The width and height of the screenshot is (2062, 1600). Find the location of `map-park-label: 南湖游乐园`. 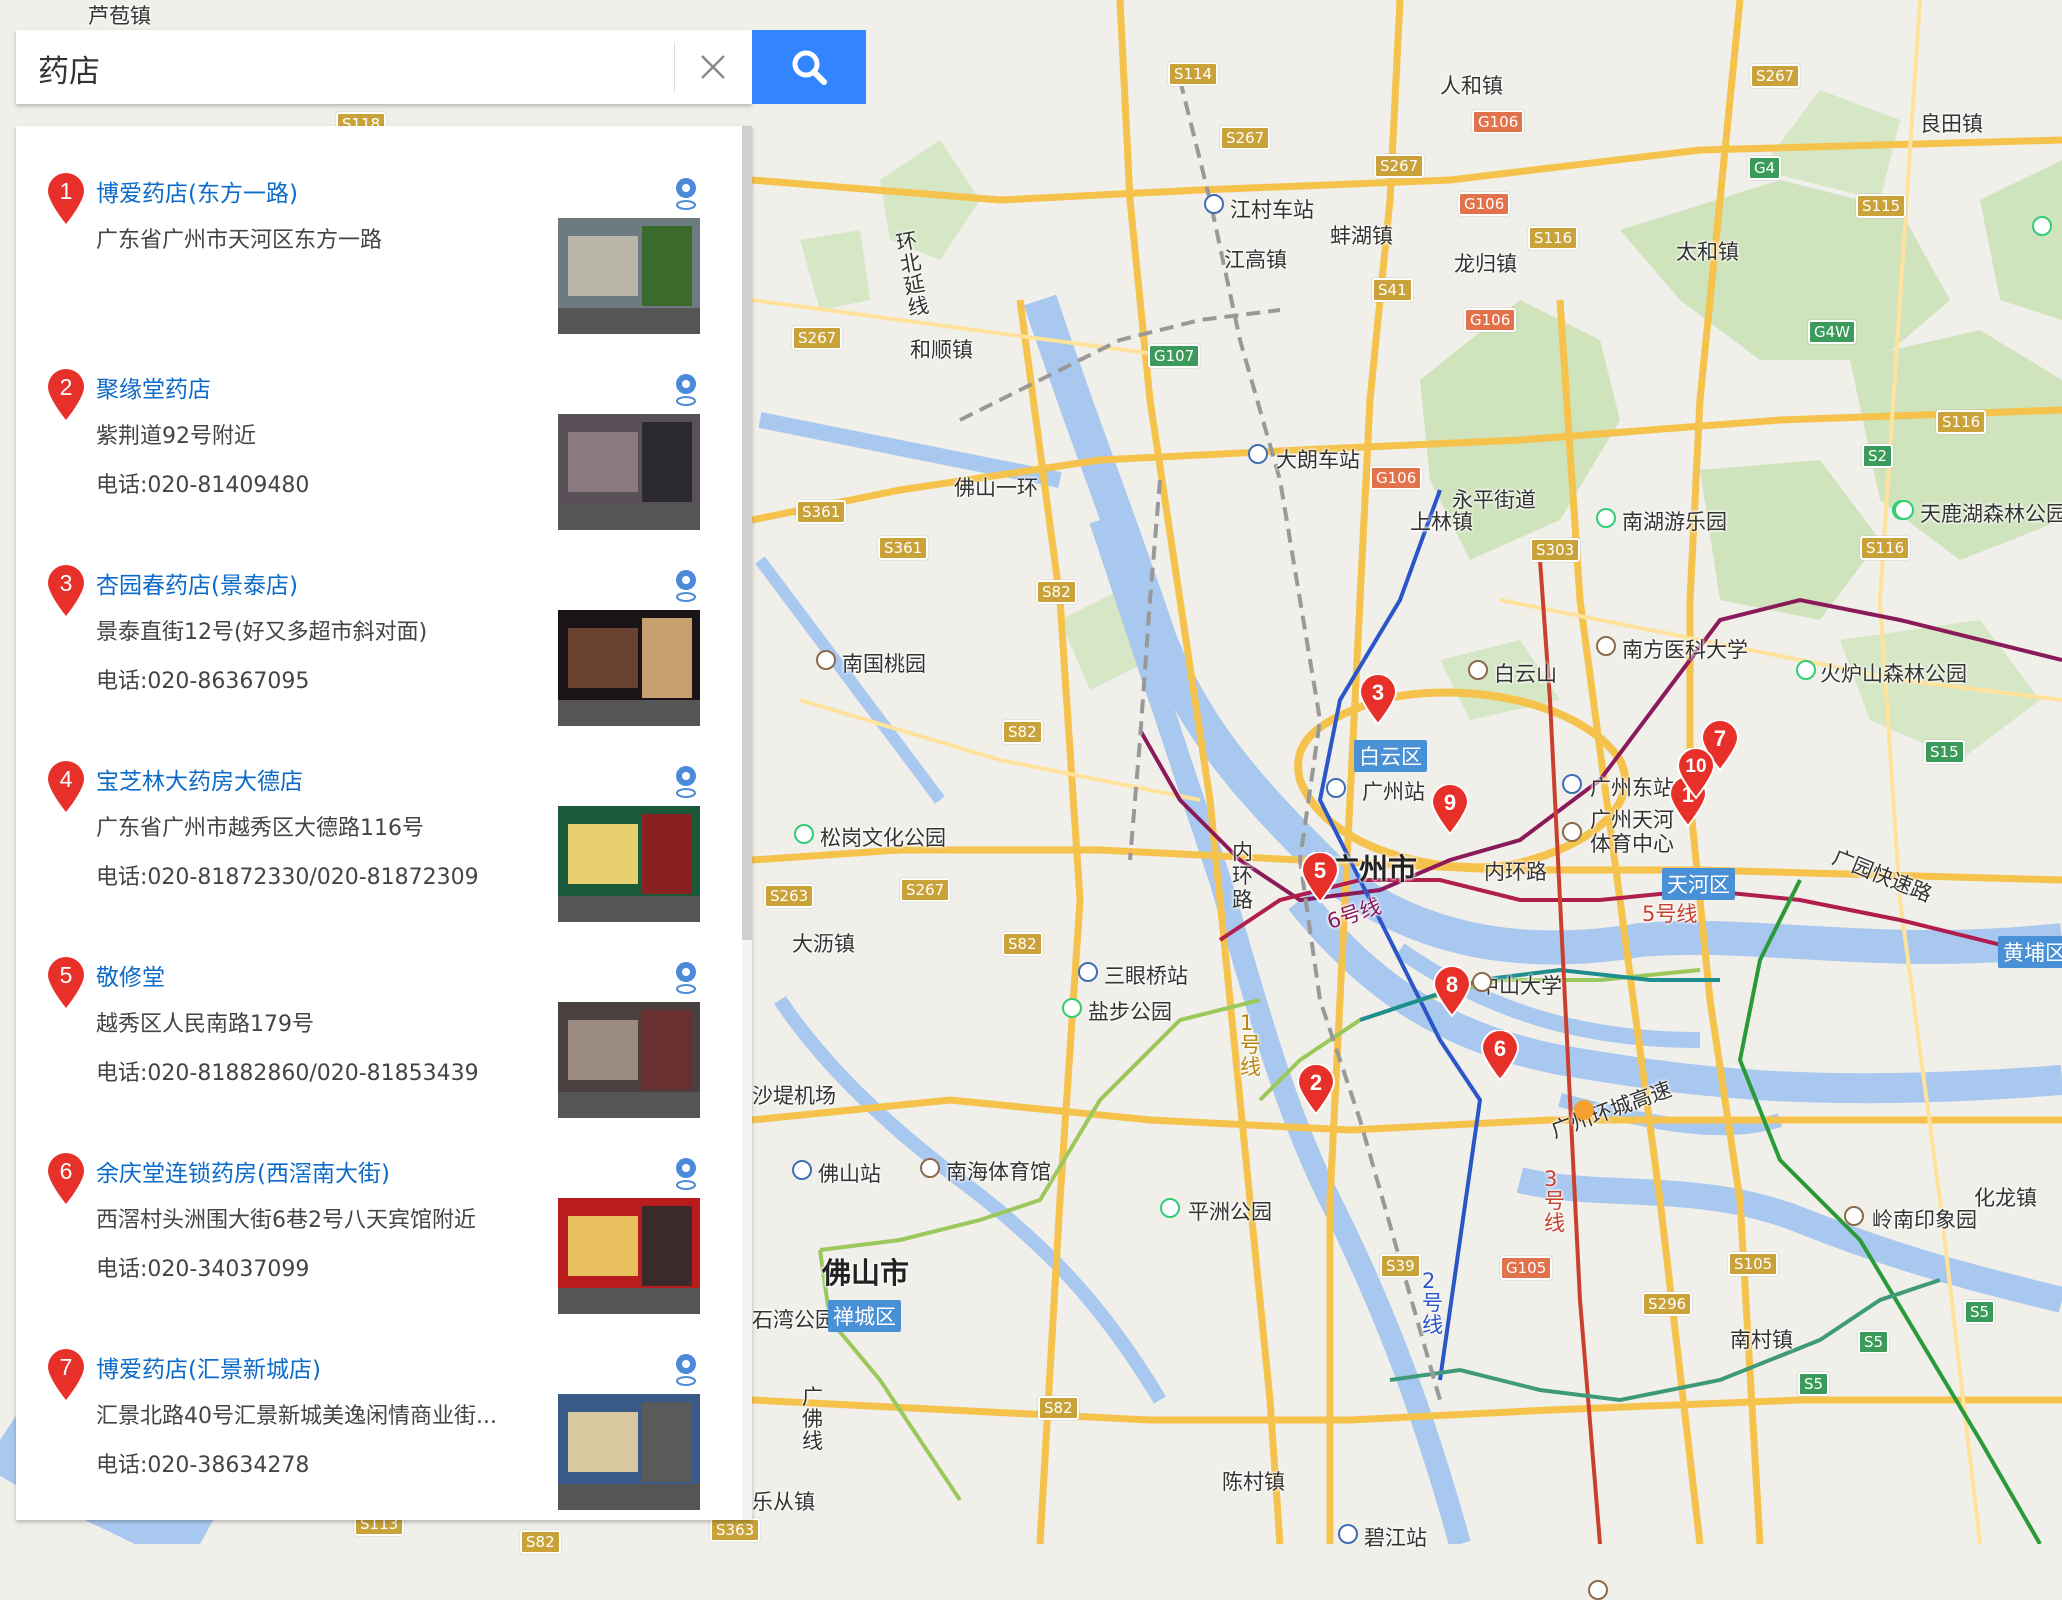

map-park-label: 南湖游乐园 is located at coordinates (1674, 522).